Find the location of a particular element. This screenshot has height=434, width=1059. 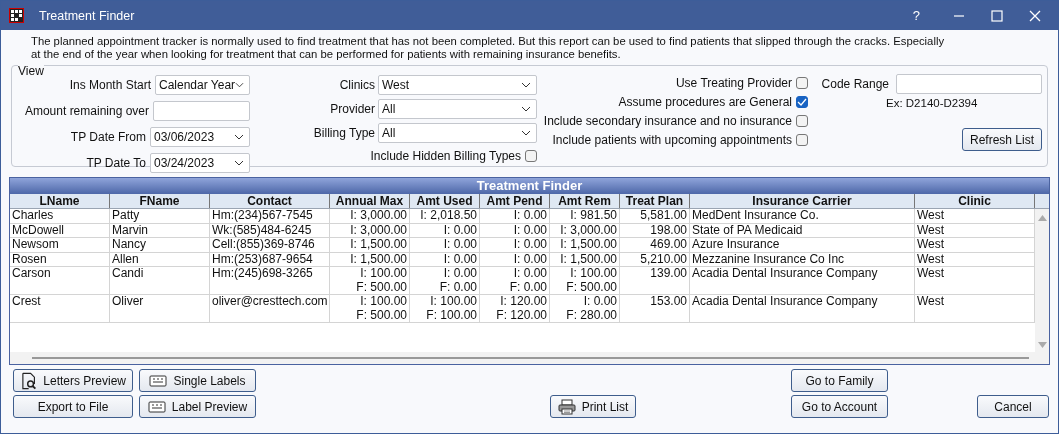

checkbox-label: Use Treating Provider is located at coordinates (733, 83).